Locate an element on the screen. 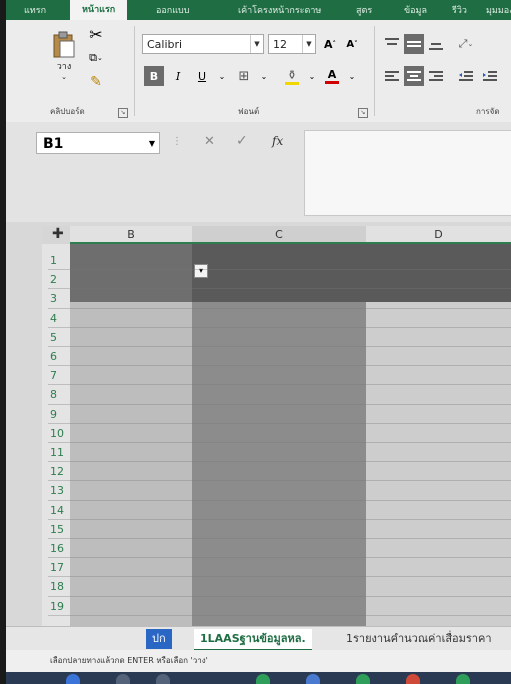 Image resolution: width=511 pixels, height=684 pixels. increase-indent-button is located at coordinates (490, 76).